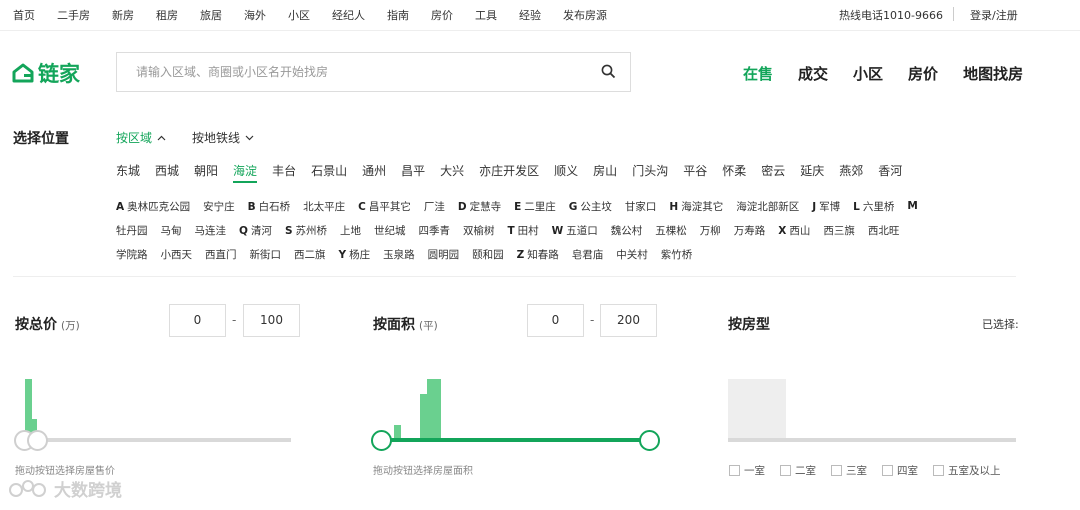 The height and width of the screenshot is (510, 1080). I want to click on business-area-item: 北太平庄, so click(324, 206).